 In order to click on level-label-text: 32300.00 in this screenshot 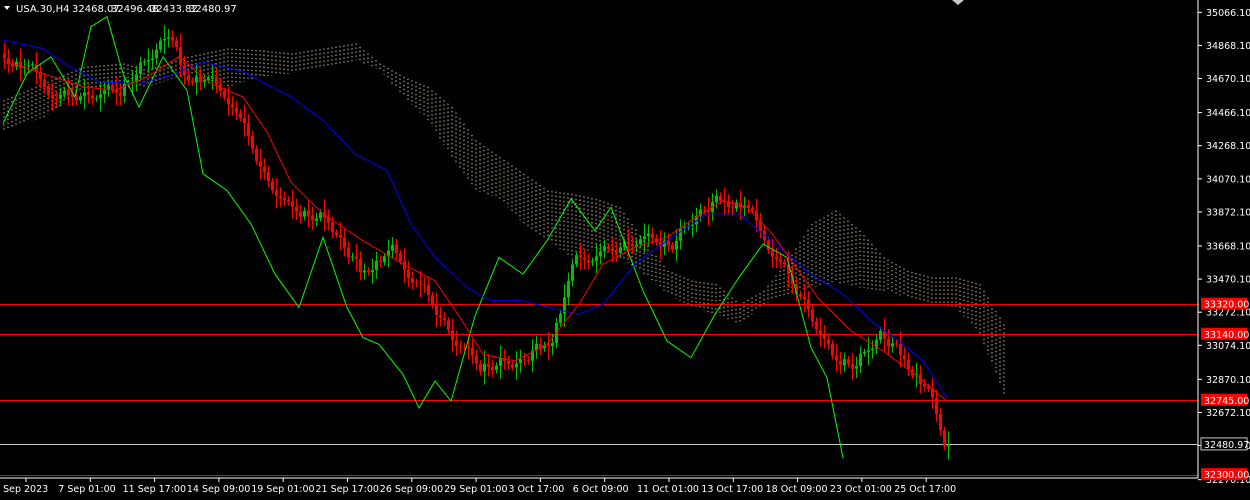, I will do `click(1226, 475)`.